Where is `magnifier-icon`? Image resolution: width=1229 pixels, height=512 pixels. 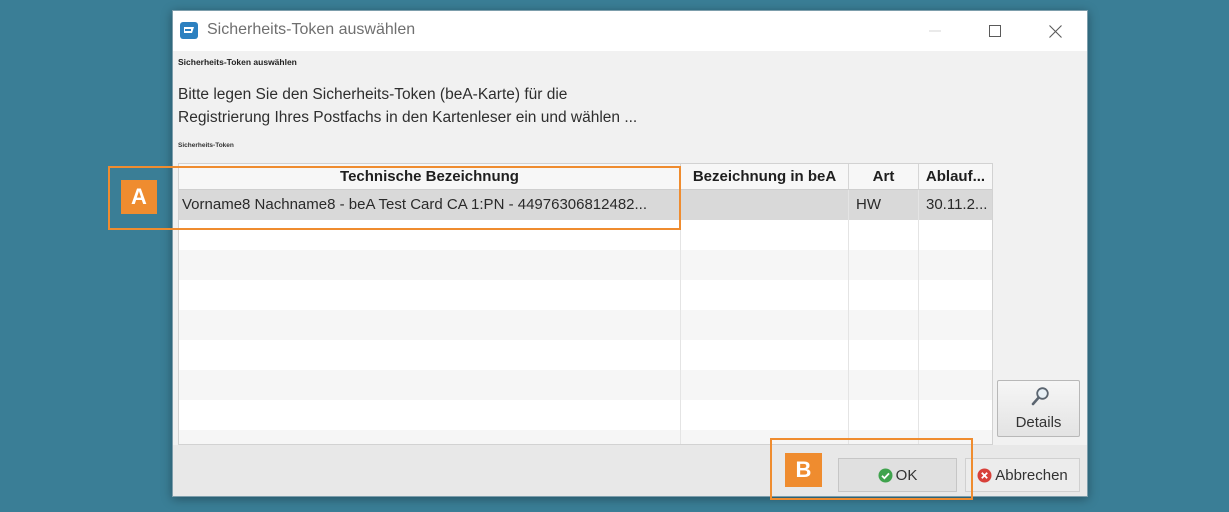 magnifier-icon is located at coordinates (1040, 396).